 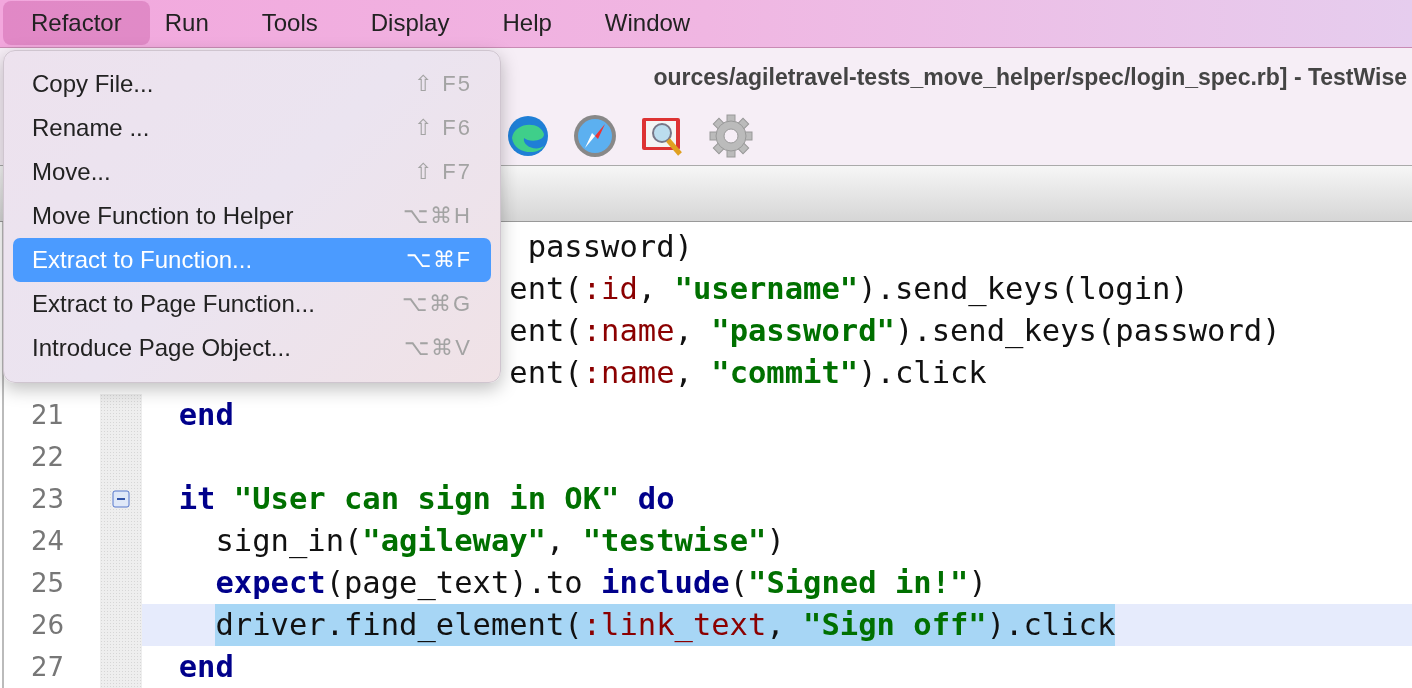 What do you see at coordinates (610, 247) in the screenshot?
I see `code-line: password)` at bounding box center [610, 247].